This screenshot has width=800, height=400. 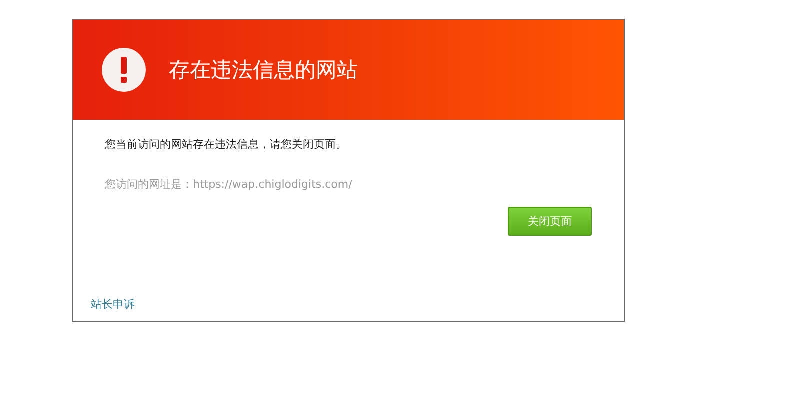 What do you see at coordinates (226, 144) in the screenshot?
I see `warning-message: 您当前访问的网站存在违法信息，请您关闭页面。` at bounding box center [226, 144].